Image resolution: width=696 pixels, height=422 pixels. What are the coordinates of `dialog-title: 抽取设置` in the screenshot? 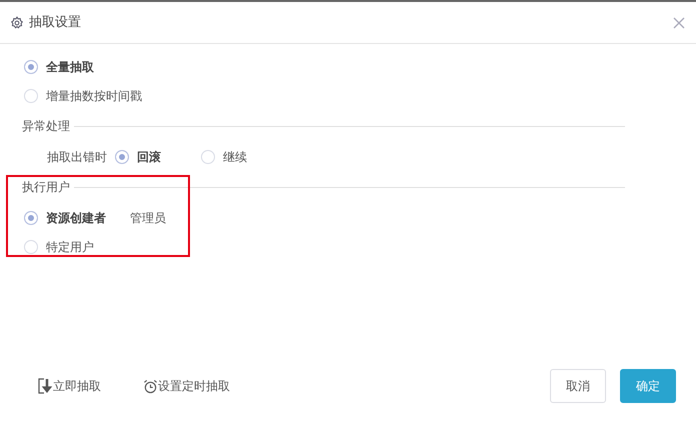 It's located at (55, 23).